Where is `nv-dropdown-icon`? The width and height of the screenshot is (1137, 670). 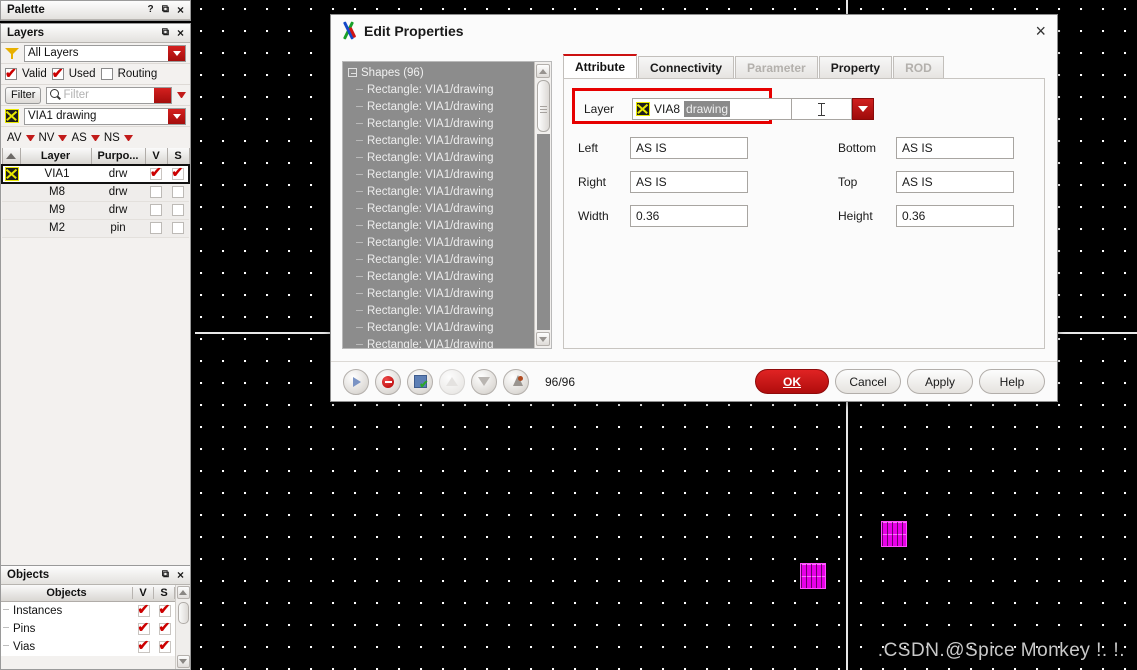
nv-dropdown-icon is located at coordinates (63, 137).